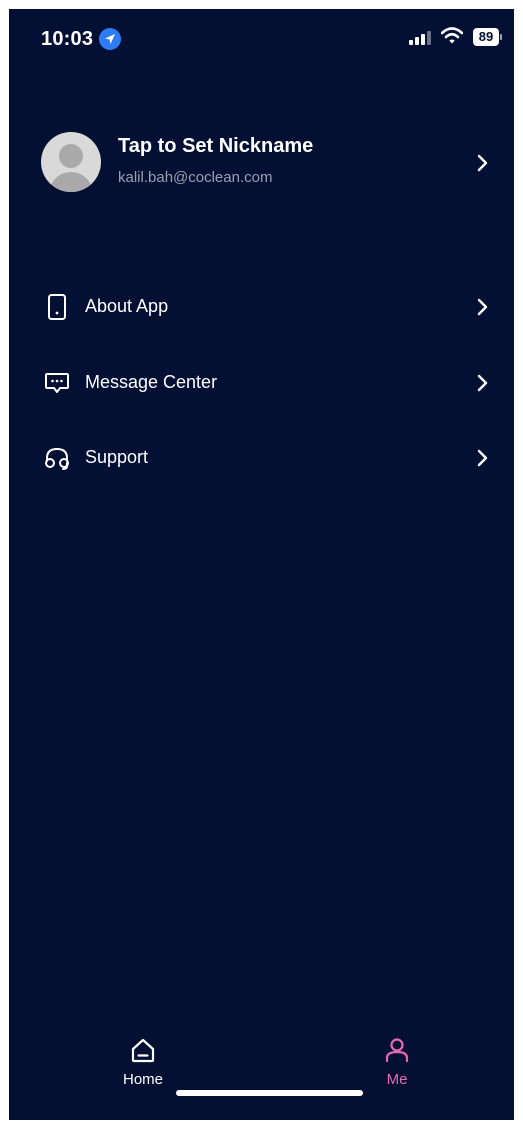 The image size is (523, 1129). What do you see at coordinates (261, 39) in the screenshot?
I see `status-bar: 10:03 89` at bounding box center [261, 39].